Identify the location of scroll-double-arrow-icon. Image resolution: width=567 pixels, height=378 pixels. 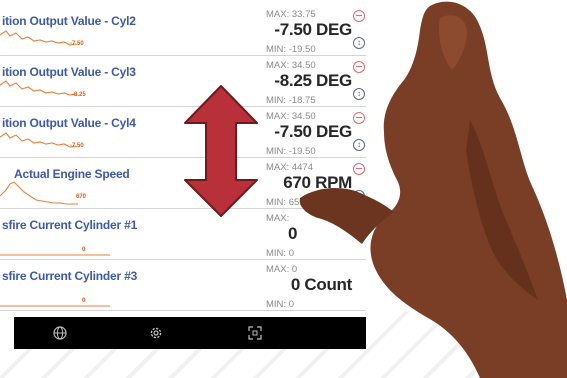
(221, 151).